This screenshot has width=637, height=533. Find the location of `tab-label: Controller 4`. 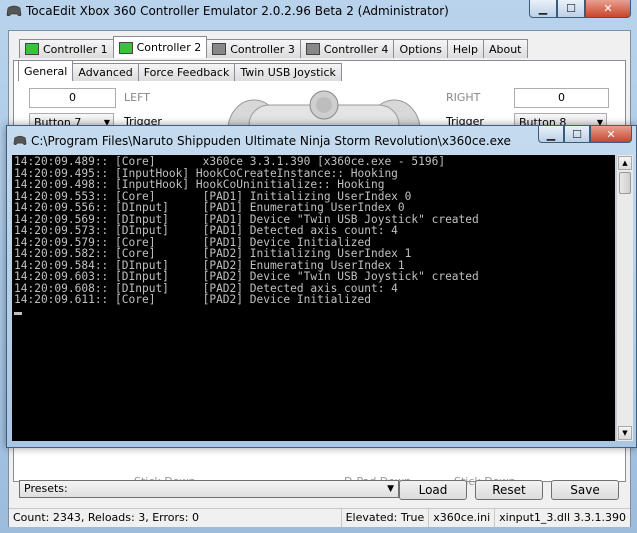

tab-label: Controller 4 is located at coordinates (356, 49).